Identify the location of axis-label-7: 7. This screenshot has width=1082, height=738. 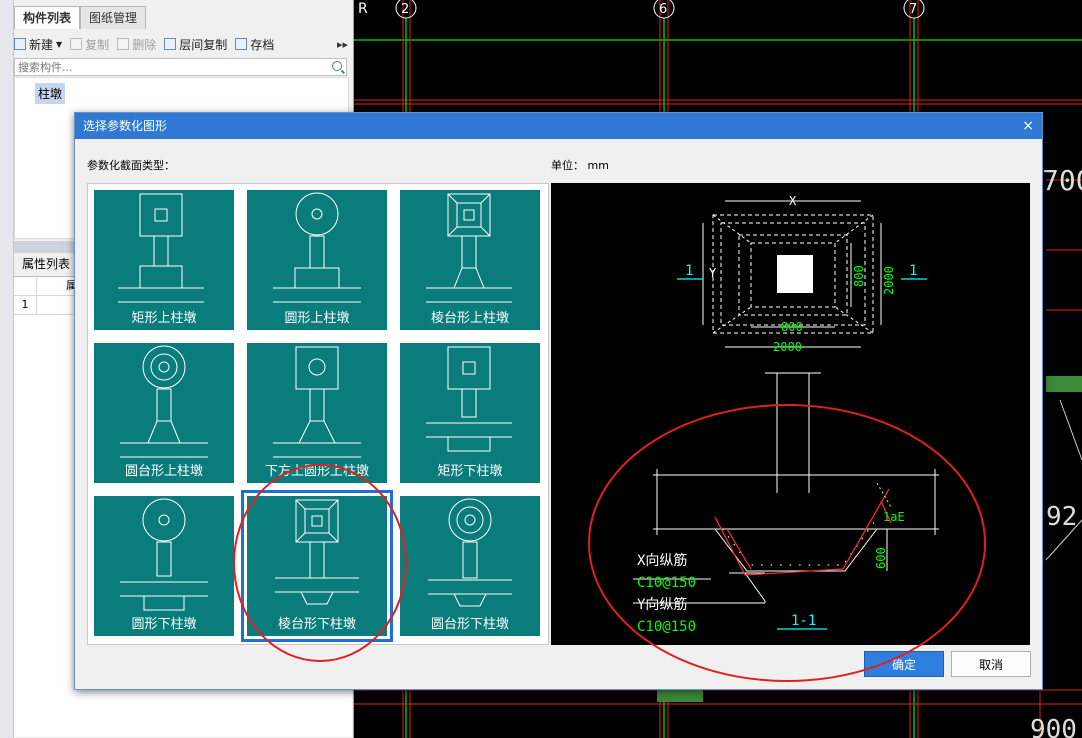
(913, 9).